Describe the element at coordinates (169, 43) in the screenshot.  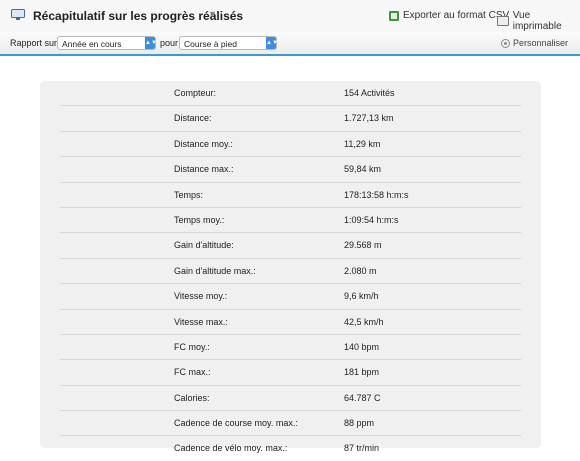
I see `for-label: pour` at that location.